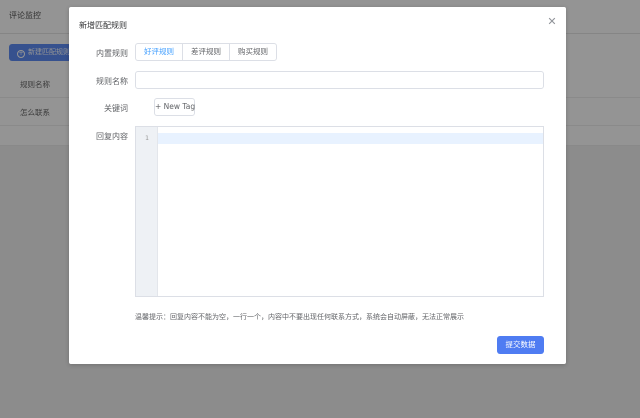  I want to click on close-icon: ✕, so click(552, 22).